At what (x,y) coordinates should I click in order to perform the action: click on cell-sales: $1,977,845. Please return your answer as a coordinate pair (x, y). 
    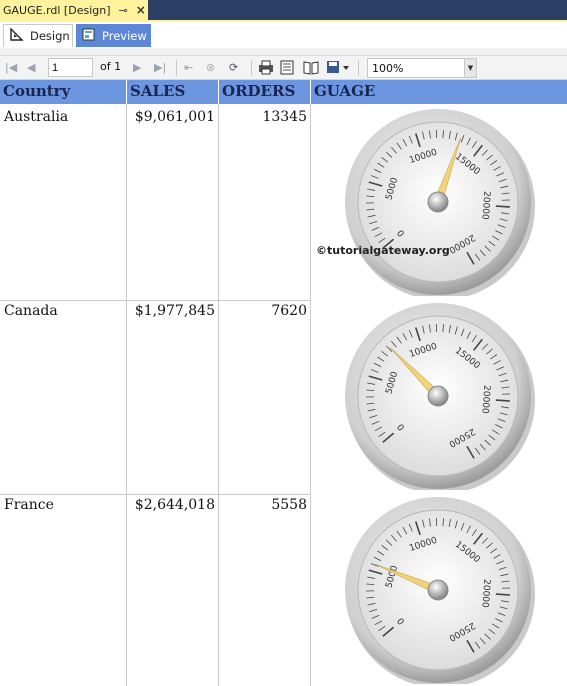
    Looking at the image, I should click on (174, 311).